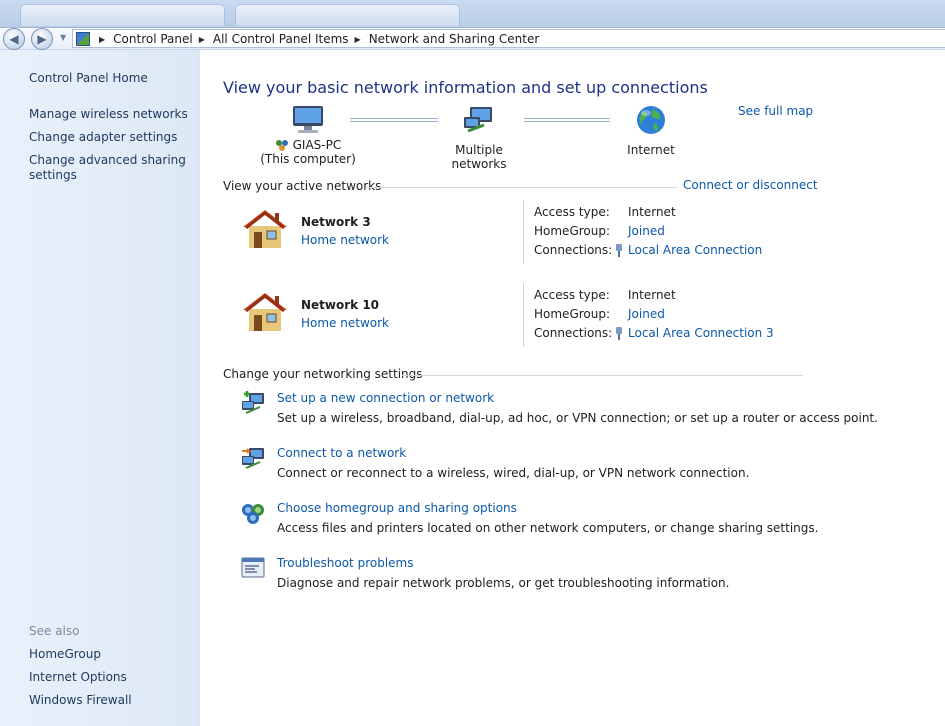  I want to click on task-title-link: Troubleshoot problems, so click(345, 563).